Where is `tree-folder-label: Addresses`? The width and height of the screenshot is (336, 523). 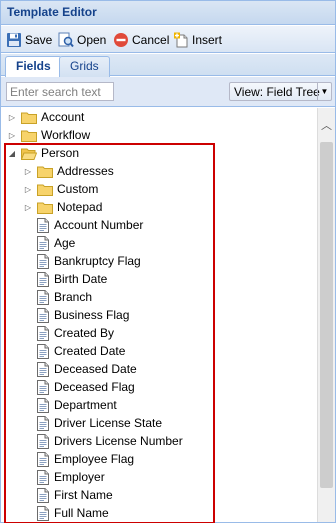 tree-folder-label: Addresses is located at coordinates (85, 171).